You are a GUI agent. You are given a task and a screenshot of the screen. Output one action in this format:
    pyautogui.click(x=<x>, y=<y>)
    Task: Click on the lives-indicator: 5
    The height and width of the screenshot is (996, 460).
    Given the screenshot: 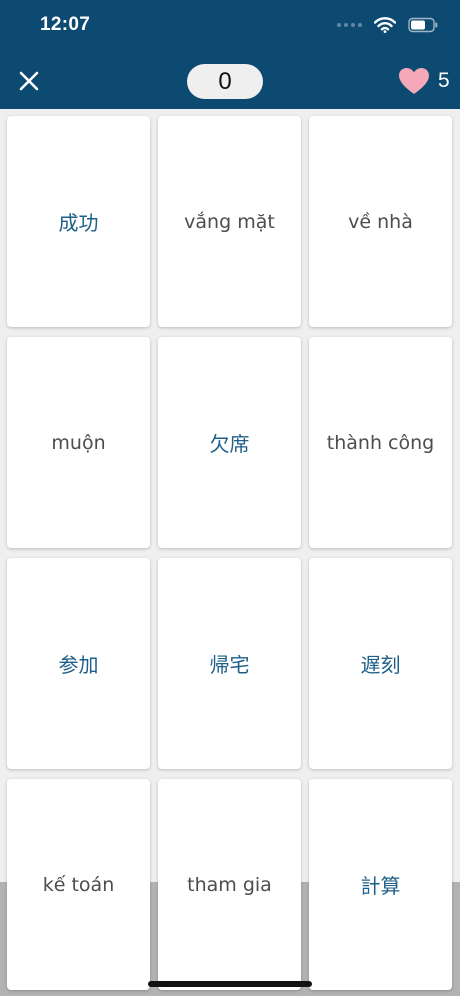 What is the action you would take?
    pyautogui.click(x=424, y=81)
    